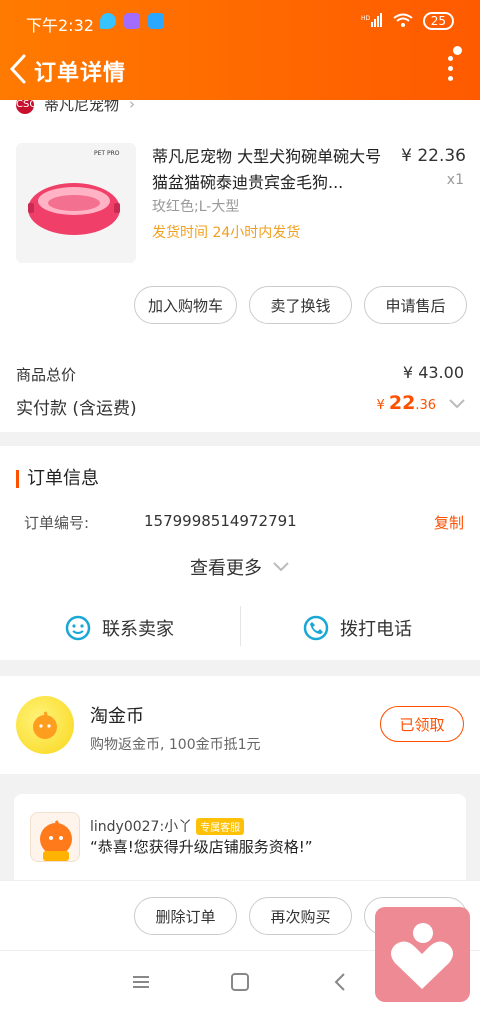 The height and width of the screenshot is (1013, 480). Describe the element at coordinates (60, 25) in the screenshot. I see `status-time: 下午2:32` at that location.